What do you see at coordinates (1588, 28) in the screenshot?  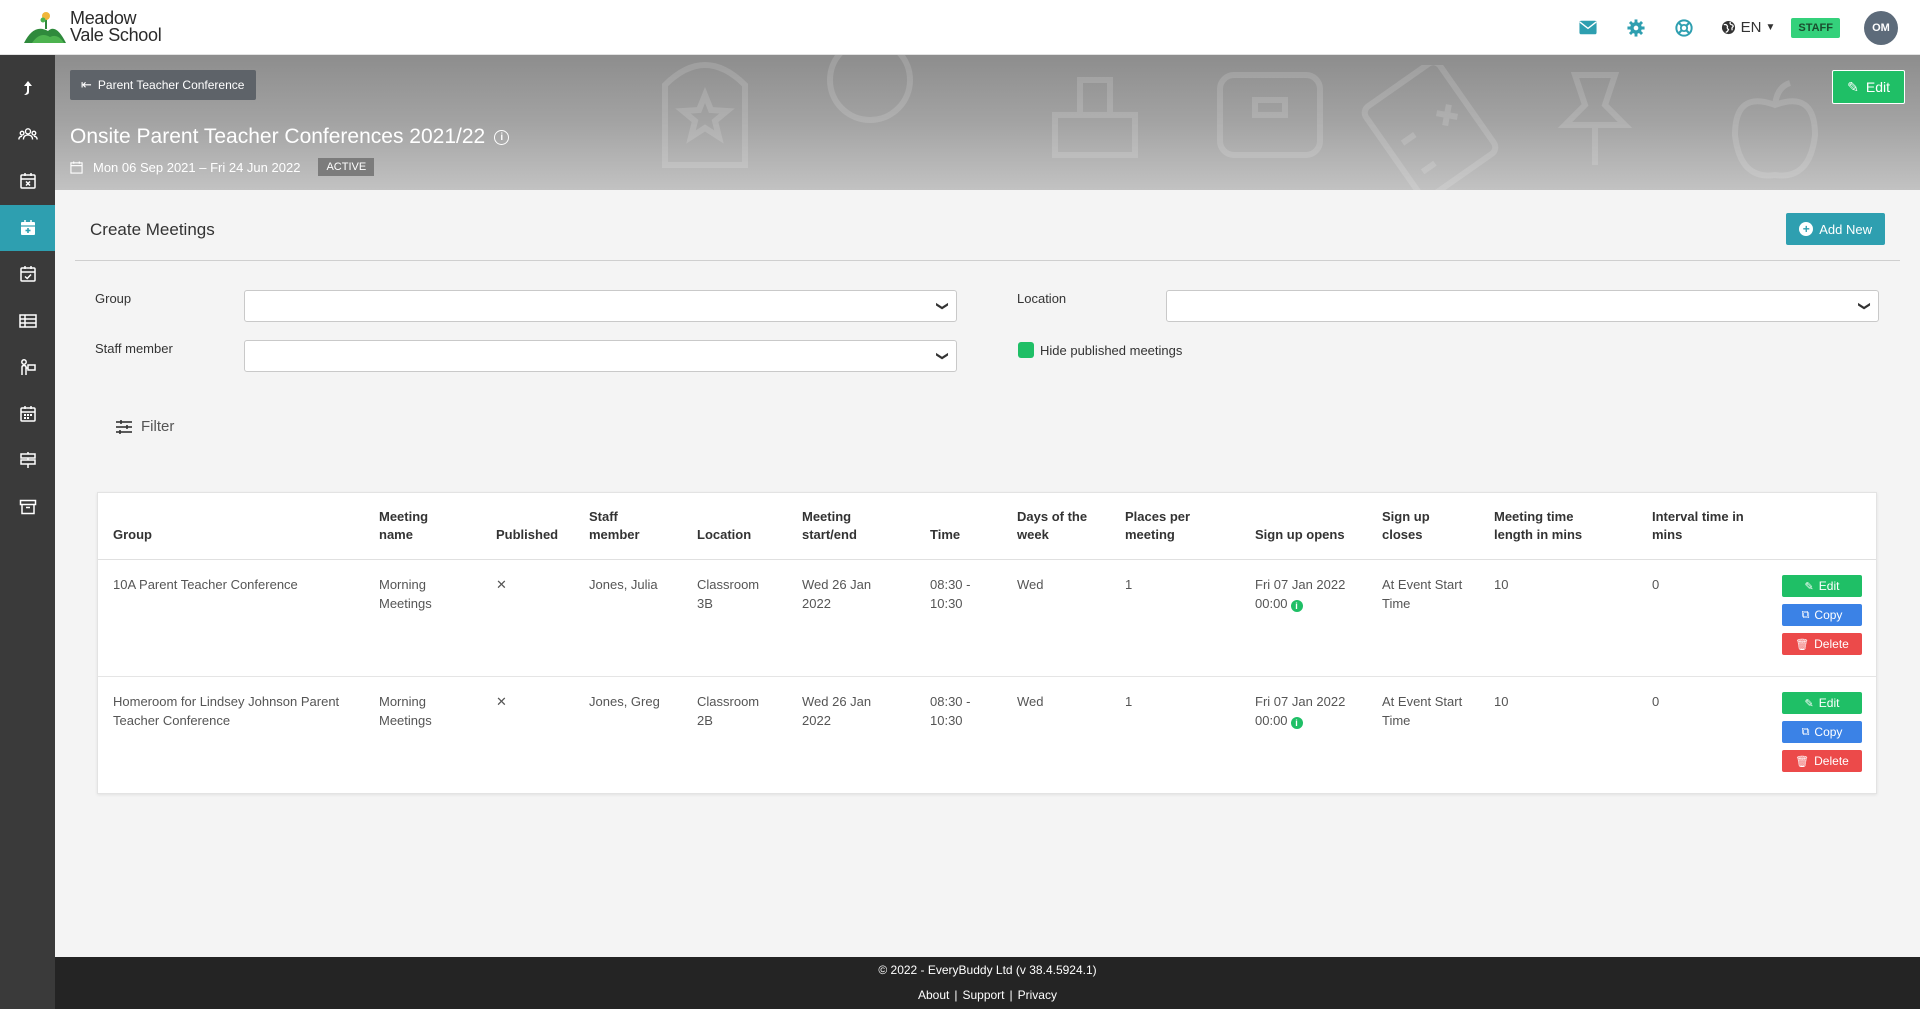 I see `mail-icon` at bounding box center [1588, 28].